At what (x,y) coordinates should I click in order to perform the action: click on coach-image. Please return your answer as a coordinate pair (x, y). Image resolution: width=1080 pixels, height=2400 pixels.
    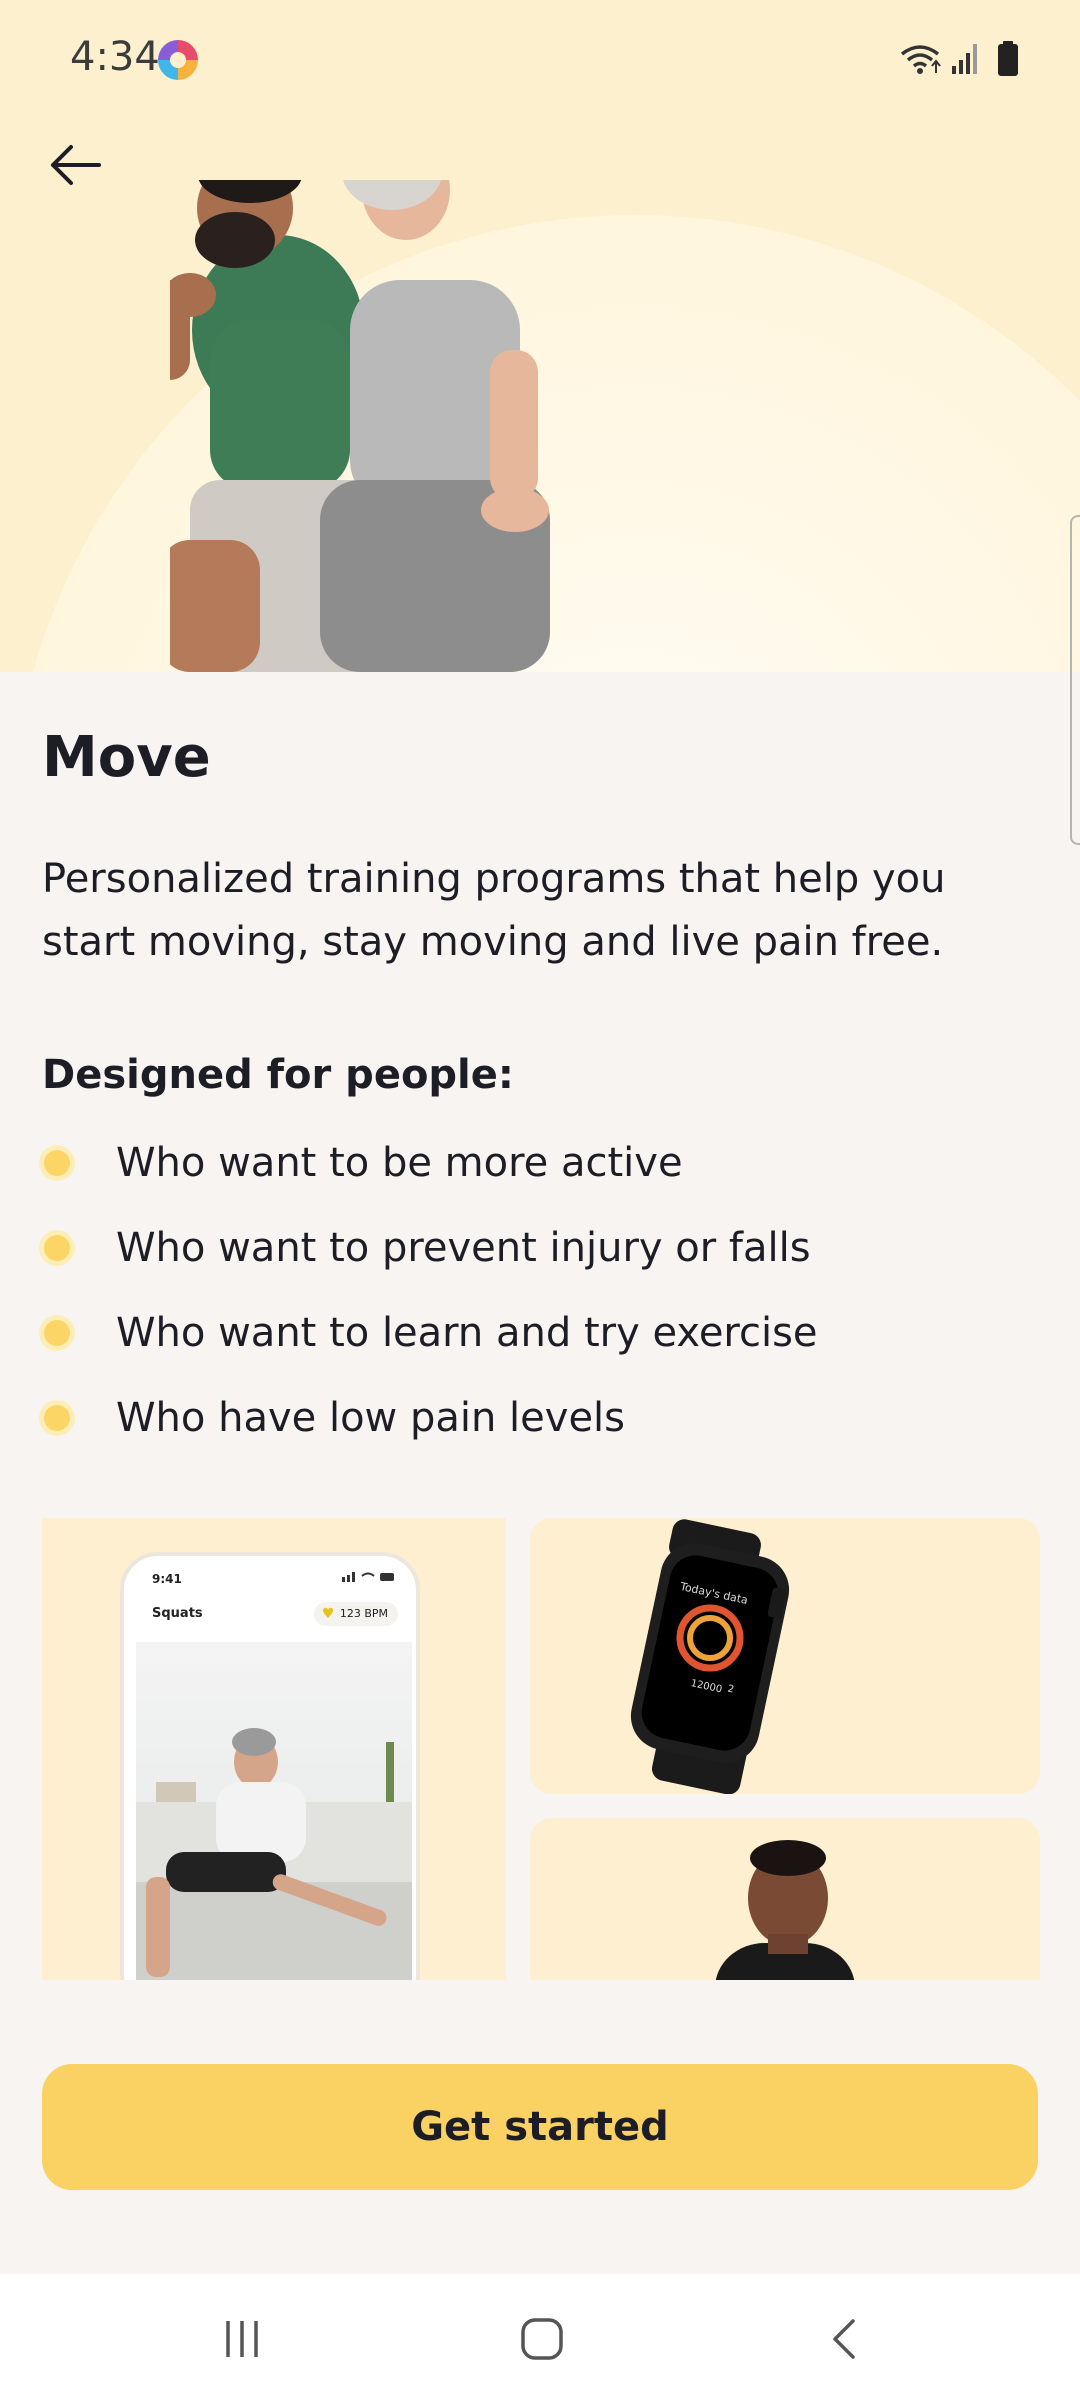
    Looking at the image, I should click on (785, 1910).